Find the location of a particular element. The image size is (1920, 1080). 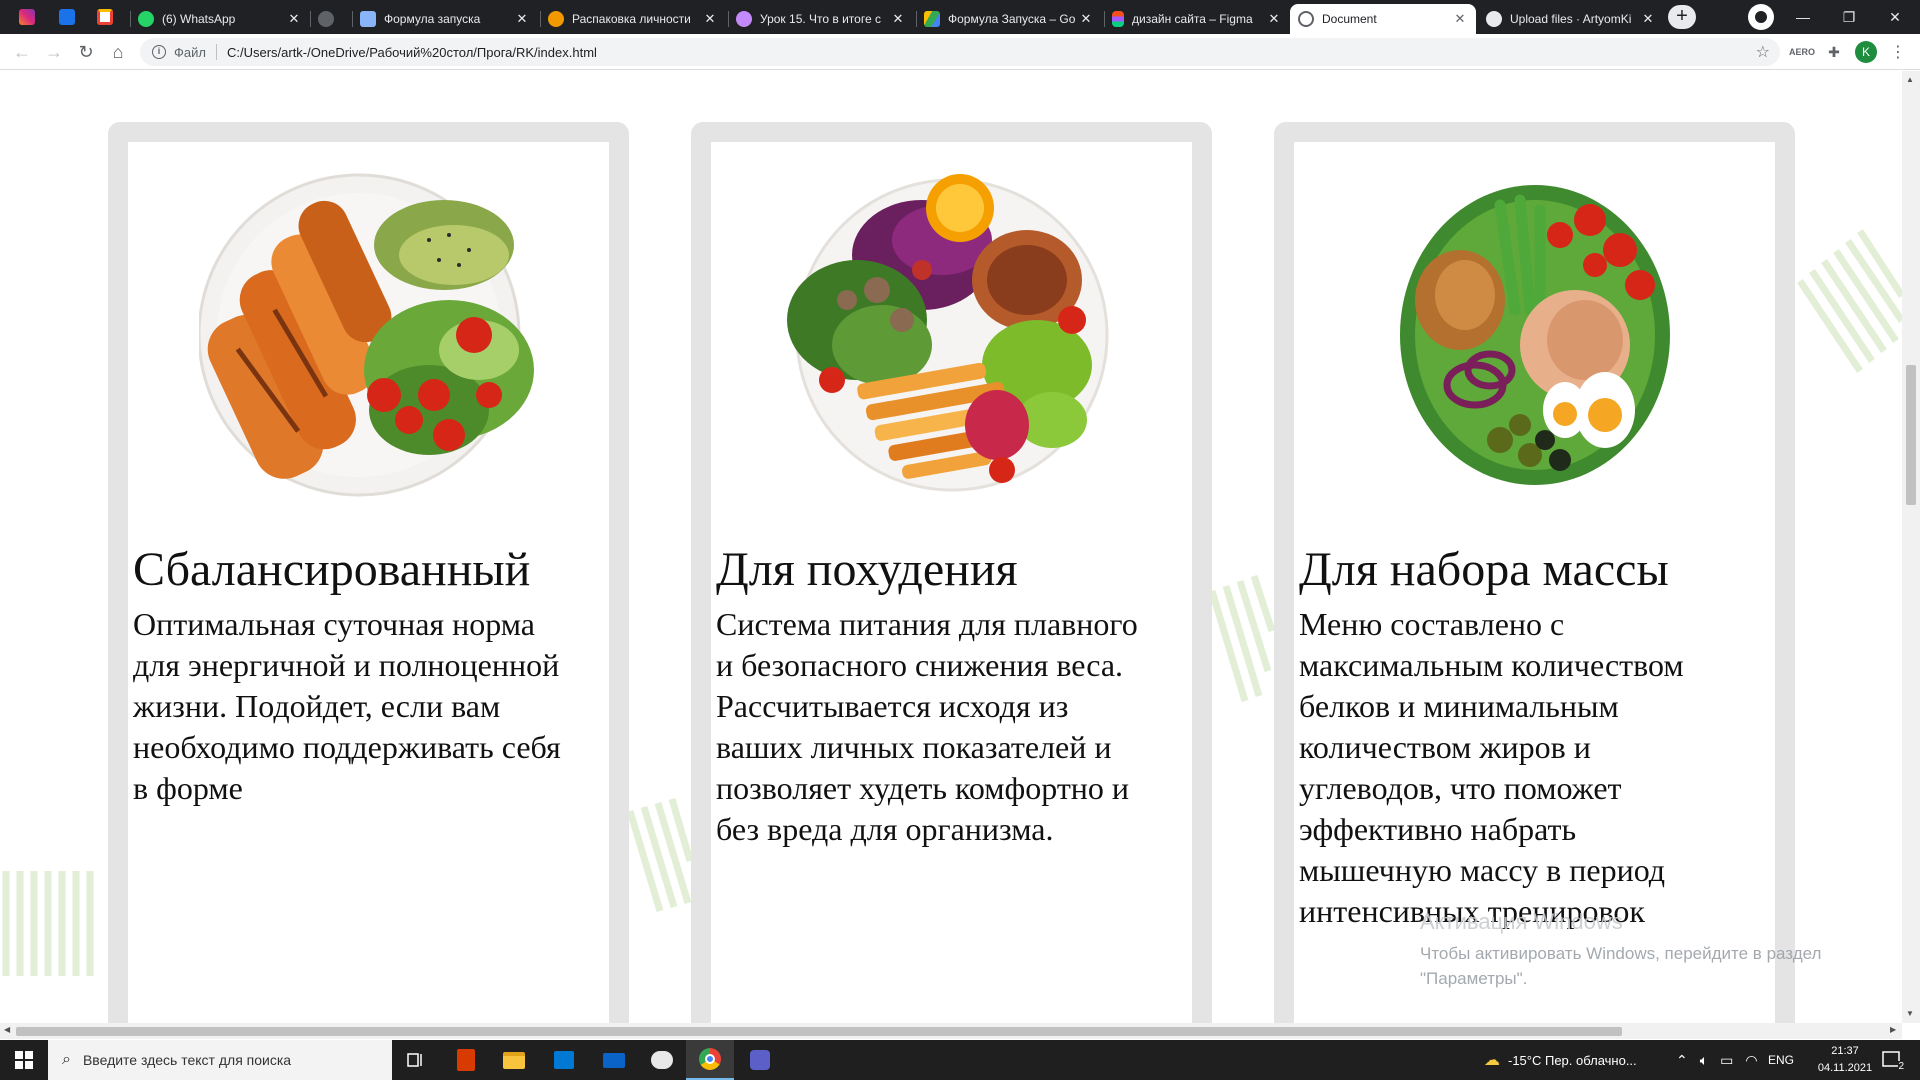

clock: 21:37 04.11.2021 is located at coordinates (1845, 1060).